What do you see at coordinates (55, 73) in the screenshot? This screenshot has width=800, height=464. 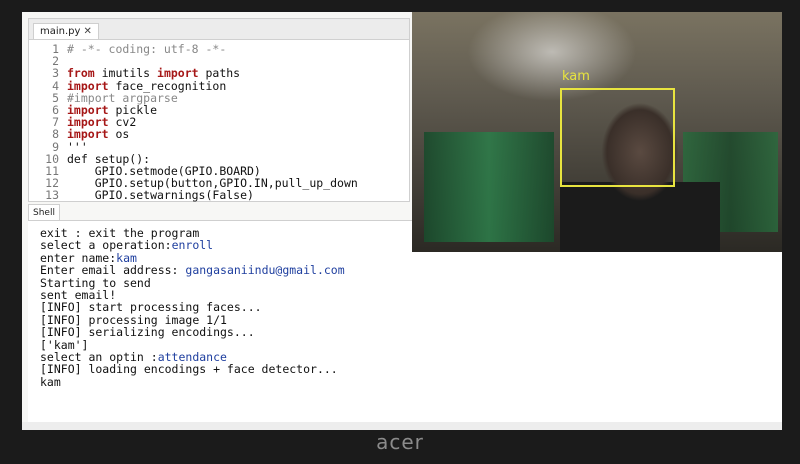 I see `line-number: 3` at bounding box center [55, 73].